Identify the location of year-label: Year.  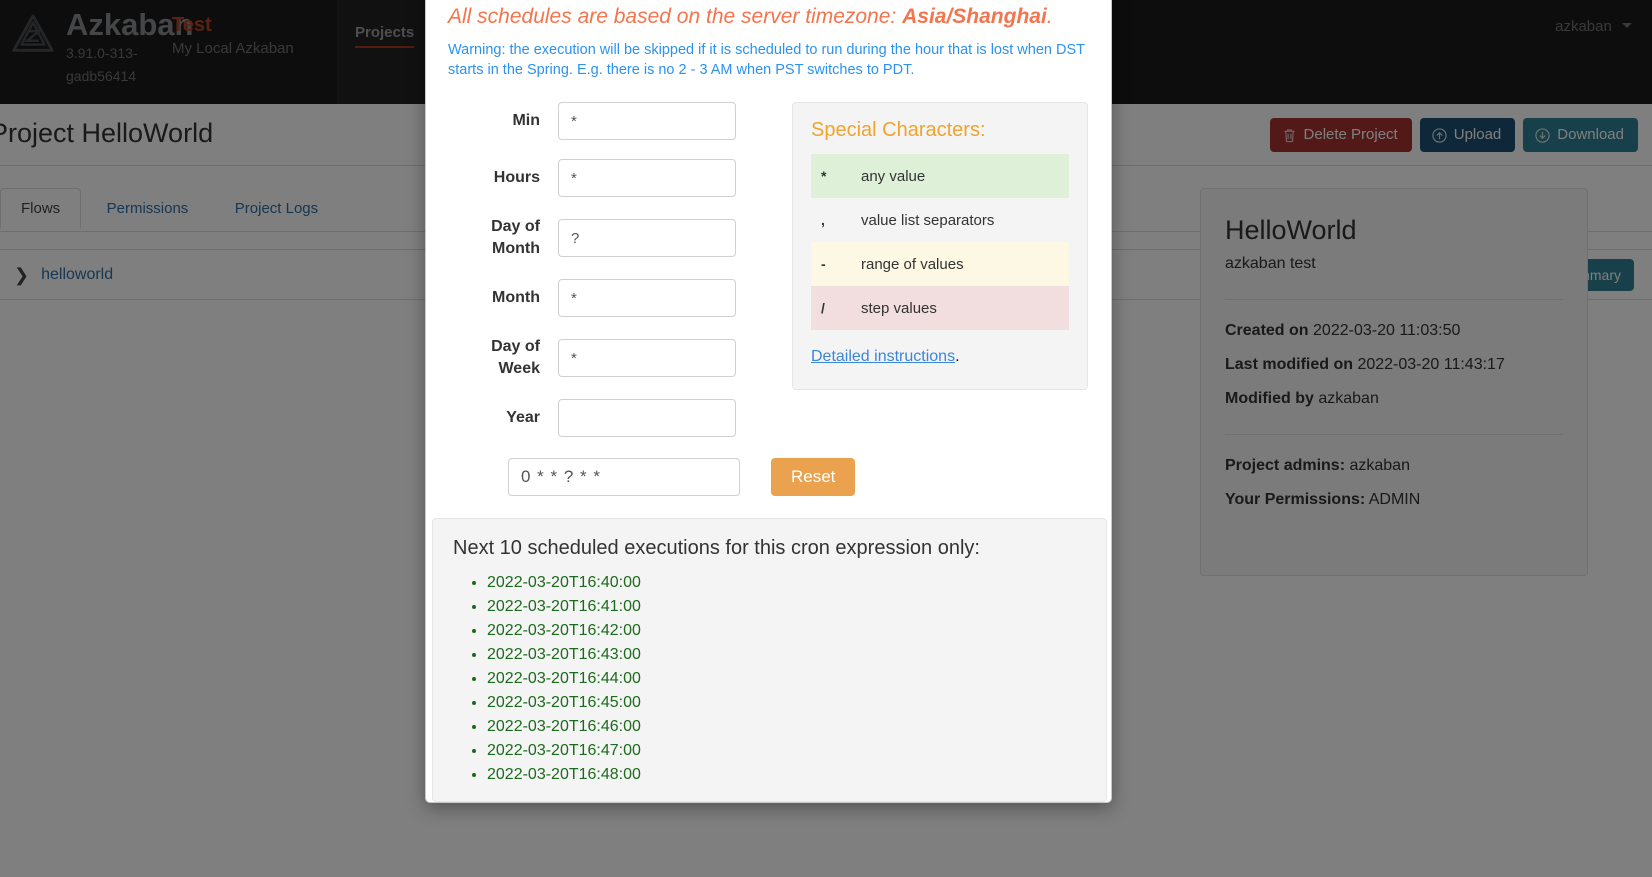
(523, 417).